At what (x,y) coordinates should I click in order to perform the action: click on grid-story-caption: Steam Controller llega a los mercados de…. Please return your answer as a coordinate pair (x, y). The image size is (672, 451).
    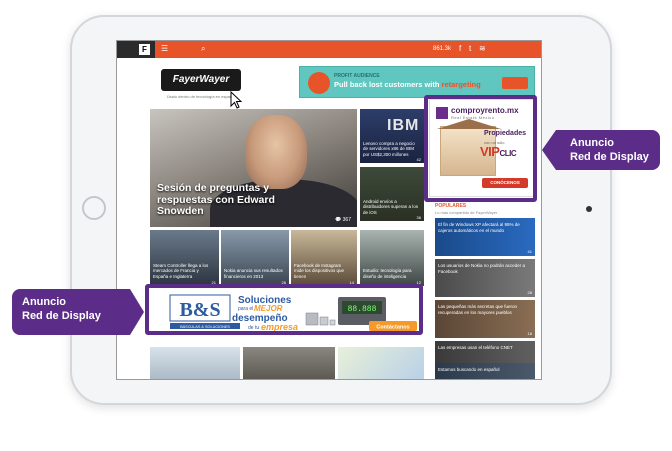
    Looking at the image, I should click on (183, 271).